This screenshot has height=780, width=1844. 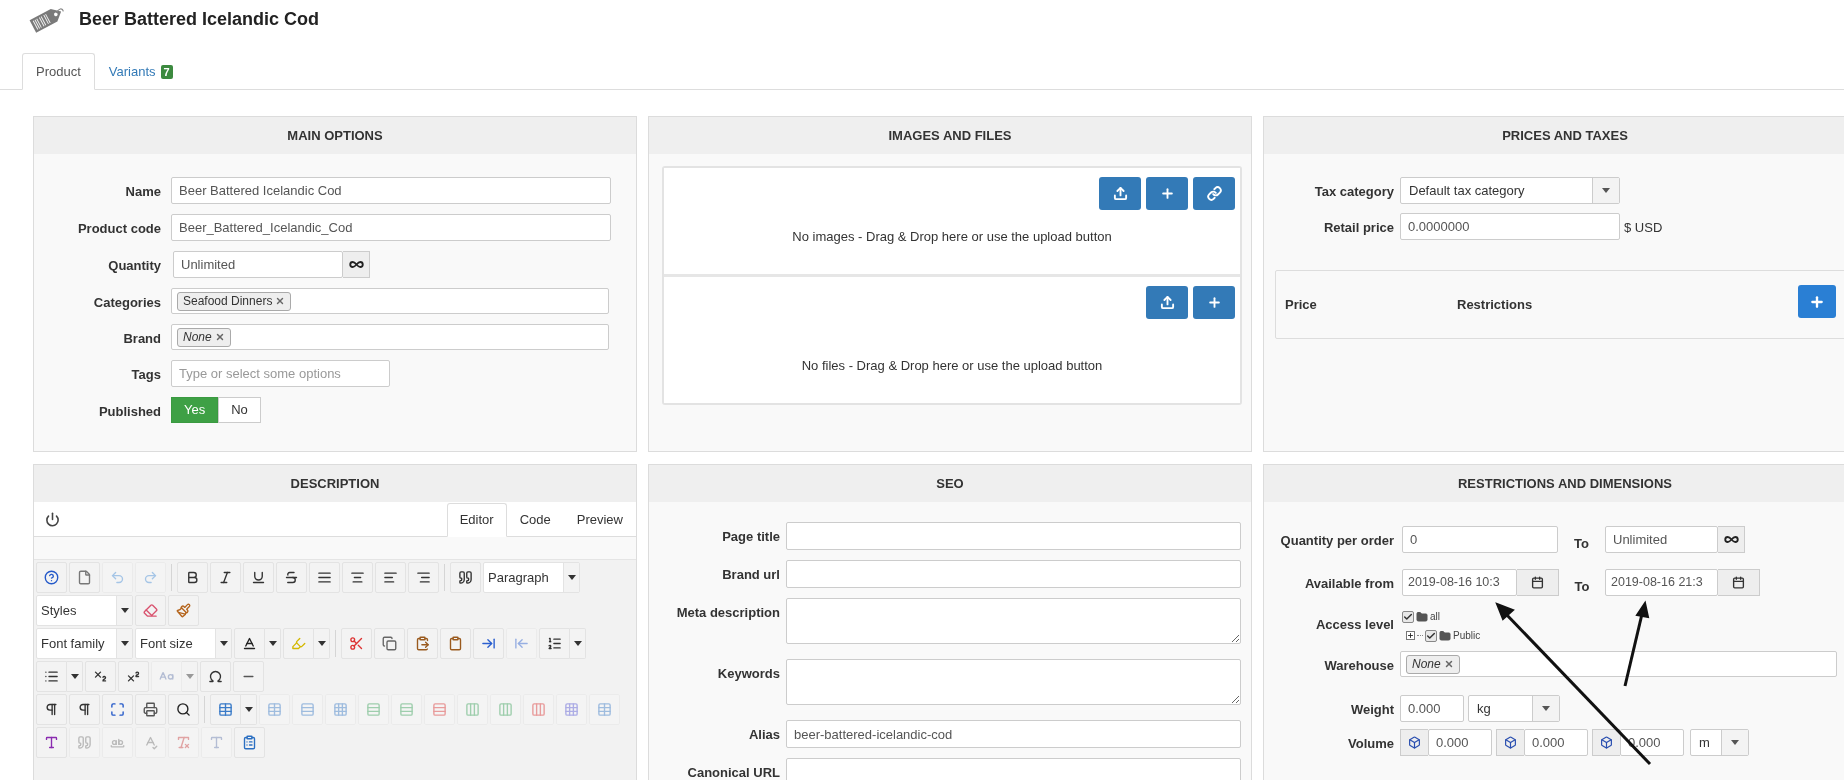 What do you see at coordinates (750, 537) in the screenshot?
I see `field-label: Page title` at bounding box center [750, 537].